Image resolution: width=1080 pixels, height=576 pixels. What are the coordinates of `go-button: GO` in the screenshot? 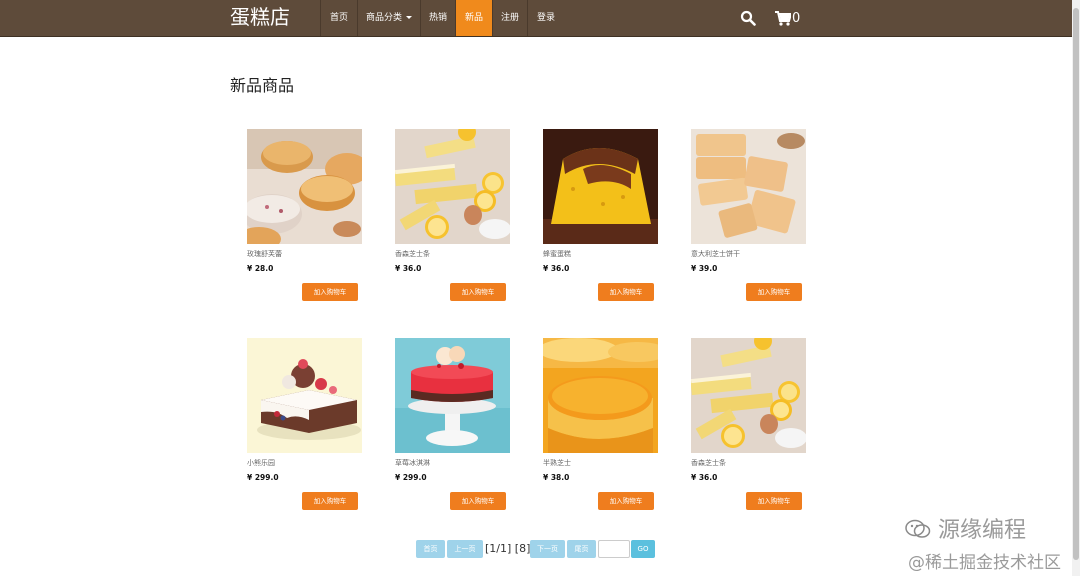 It's located at (643, 549).